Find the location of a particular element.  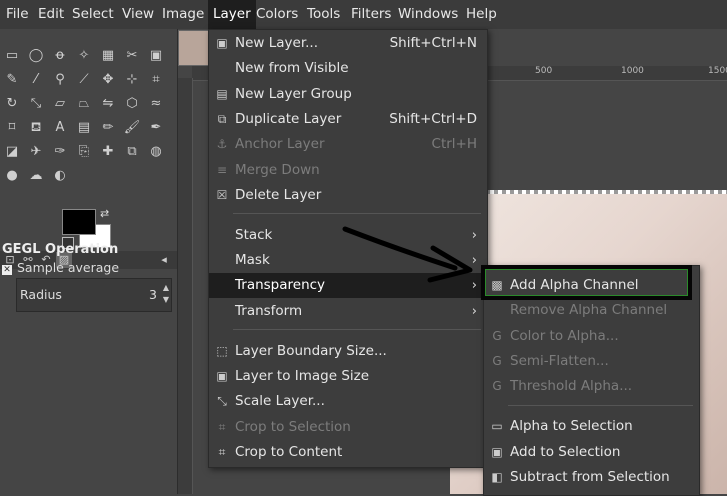

menu-help: Help is located at coordinates (481, 14).